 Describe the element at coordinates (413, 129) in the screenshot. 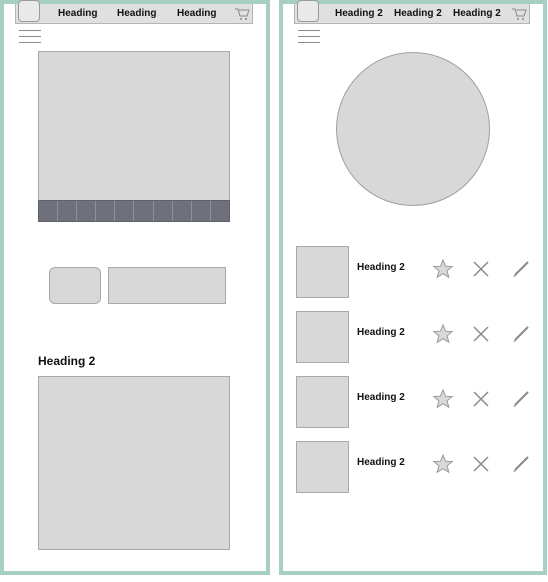

I see `circle-image-placeholder` at that location.